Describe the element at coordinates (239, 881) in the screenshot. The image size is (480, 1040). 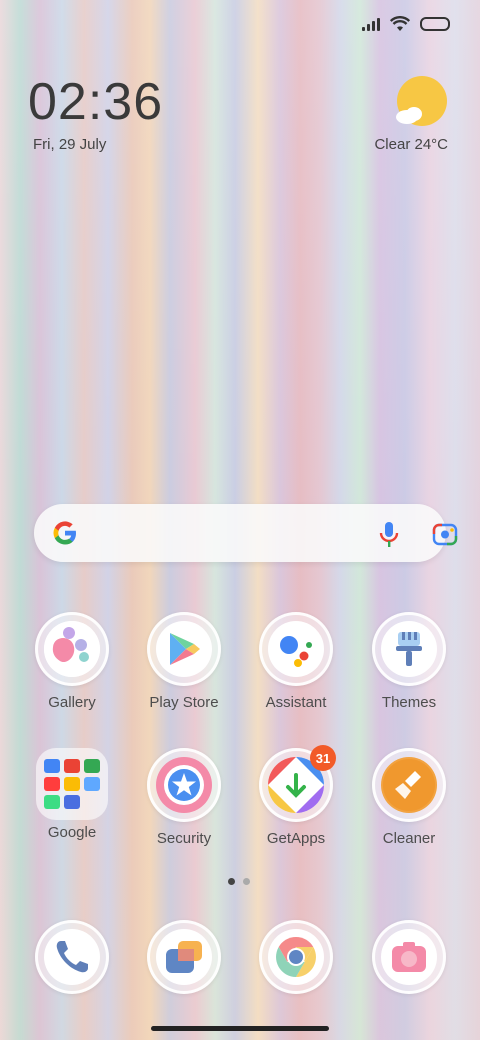
I see `page-indicator` at that location.